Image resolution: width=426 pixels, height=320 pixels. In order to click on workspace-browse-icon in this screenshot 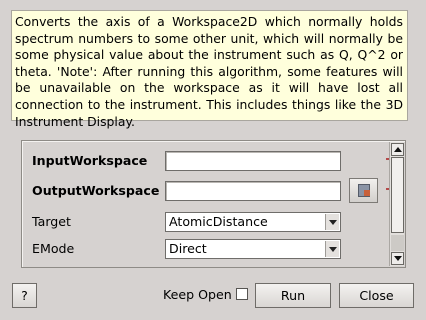, I will do `click(364, 190)`.